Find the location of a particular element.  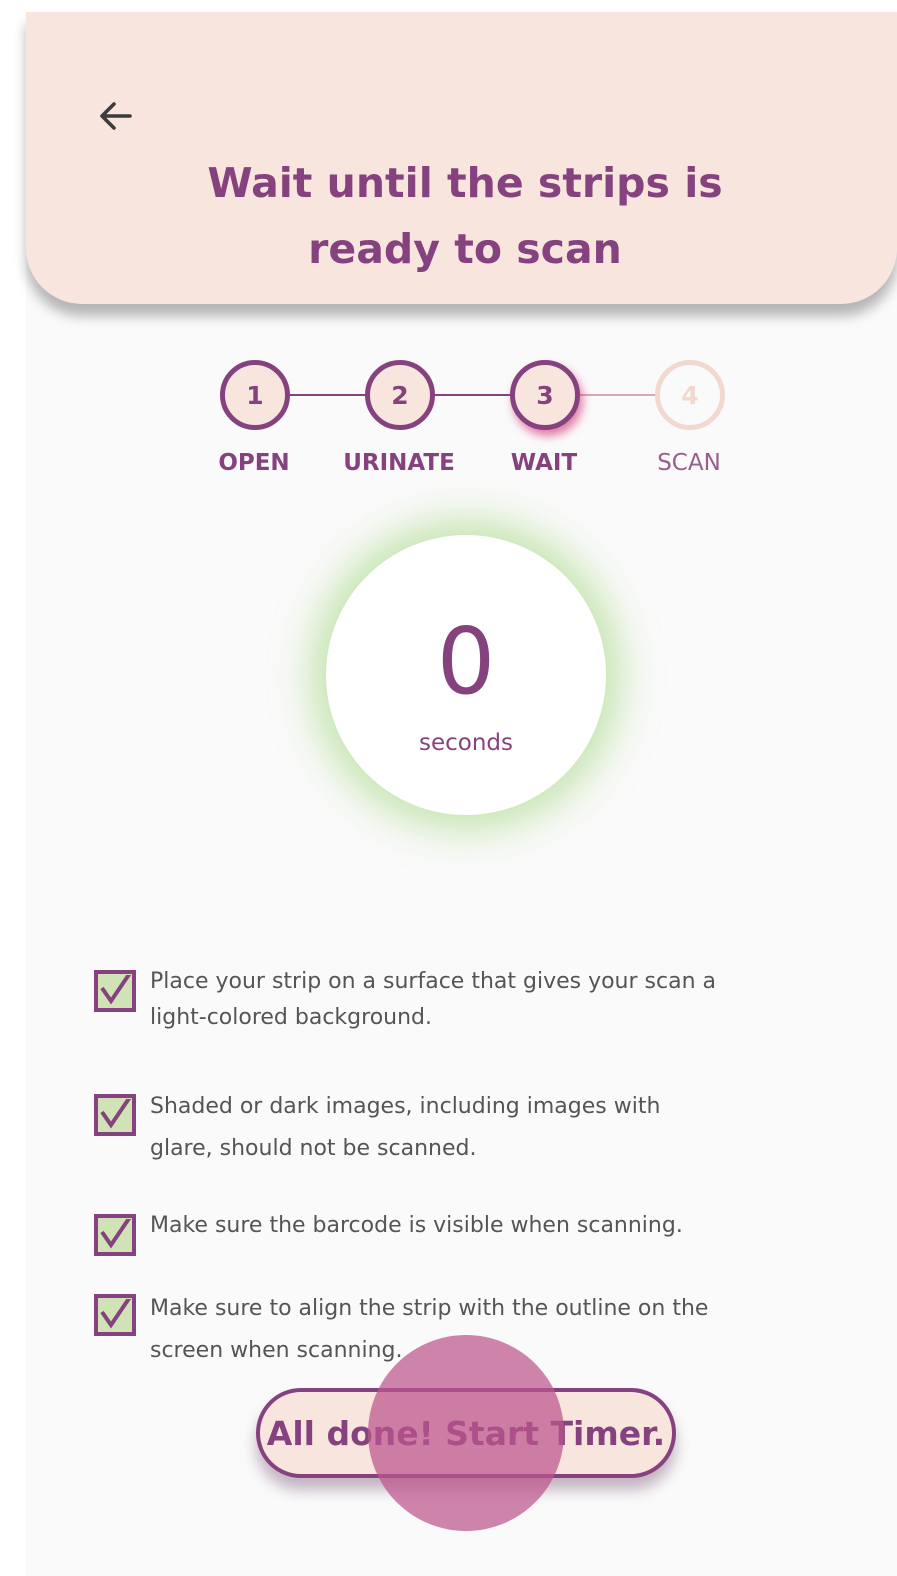

step-2-circle: 2 is located at coordinates (400, 395).